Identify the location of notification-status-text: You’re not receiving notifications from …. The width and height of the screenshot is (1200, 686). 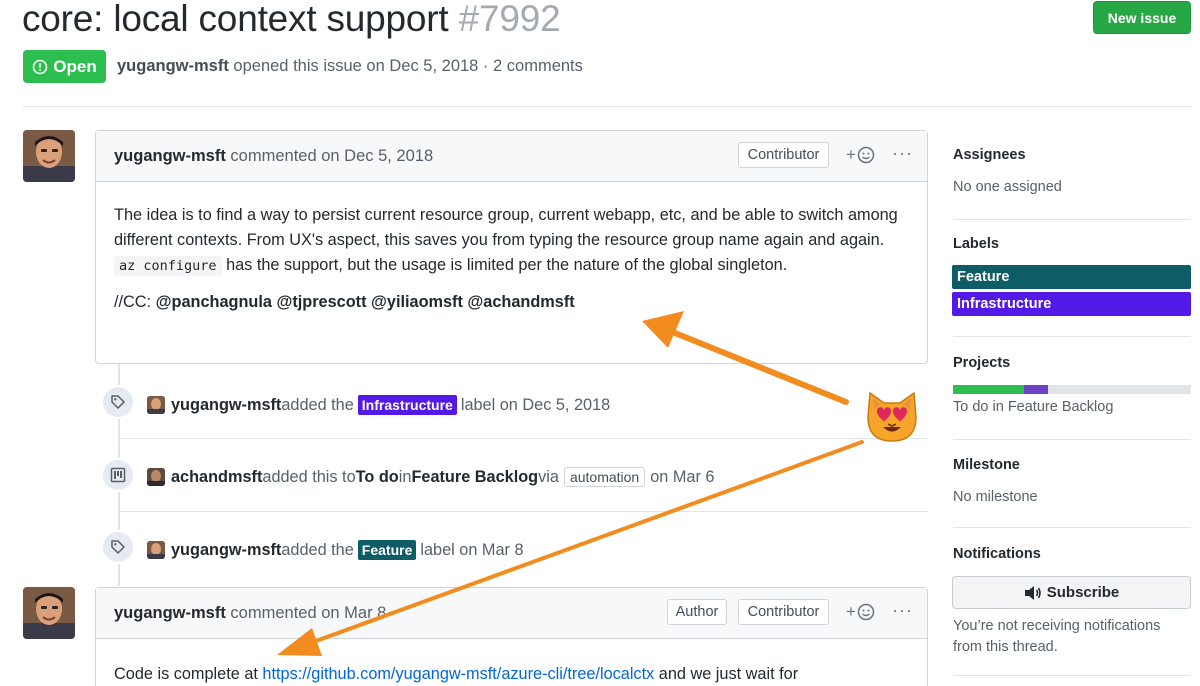
(1057, 636).